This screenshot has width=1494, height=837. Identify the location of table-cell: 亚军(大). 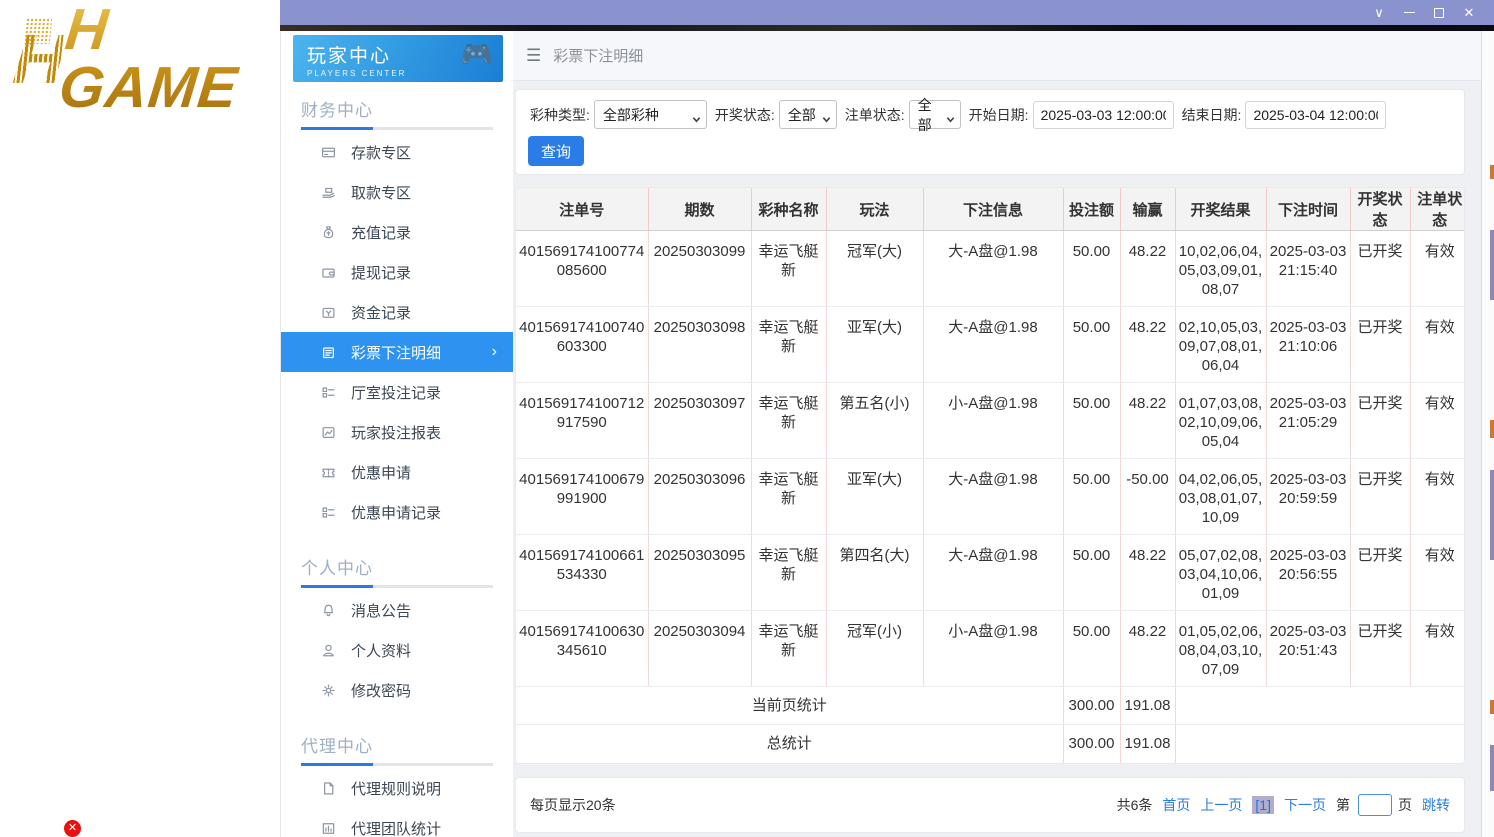
(875, 344).